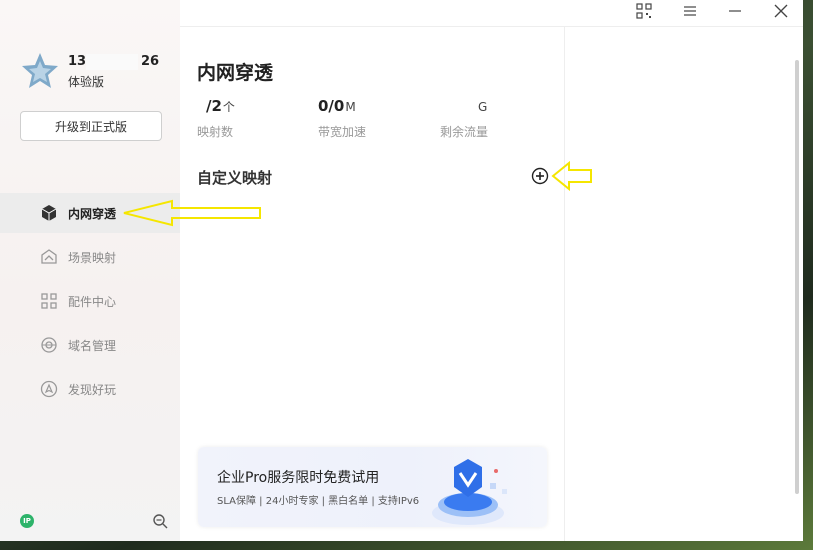  Describe the element at coordinates (797, 277) in the screenshot. I see `scrollbar` at that location.